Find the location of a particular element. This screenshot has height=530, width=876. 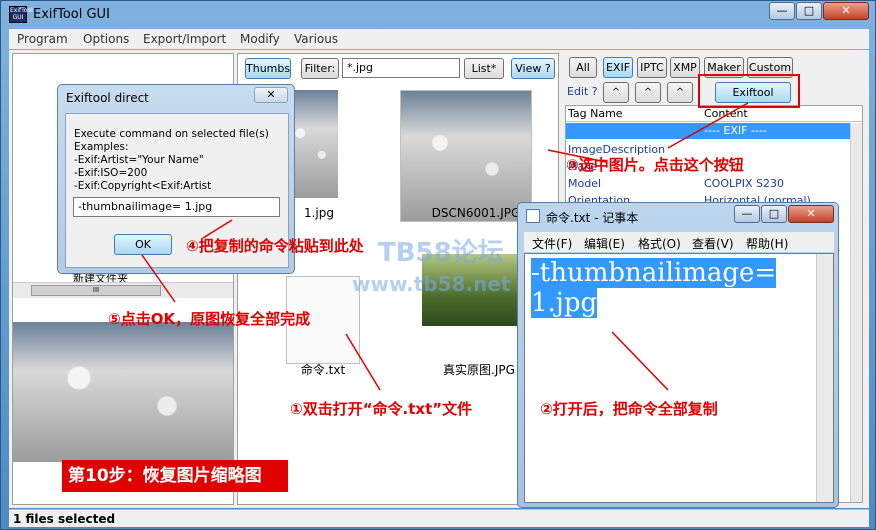

annotation-step-3: ③选中图片。点击这个按钮 is located at coordinates (655, 165).